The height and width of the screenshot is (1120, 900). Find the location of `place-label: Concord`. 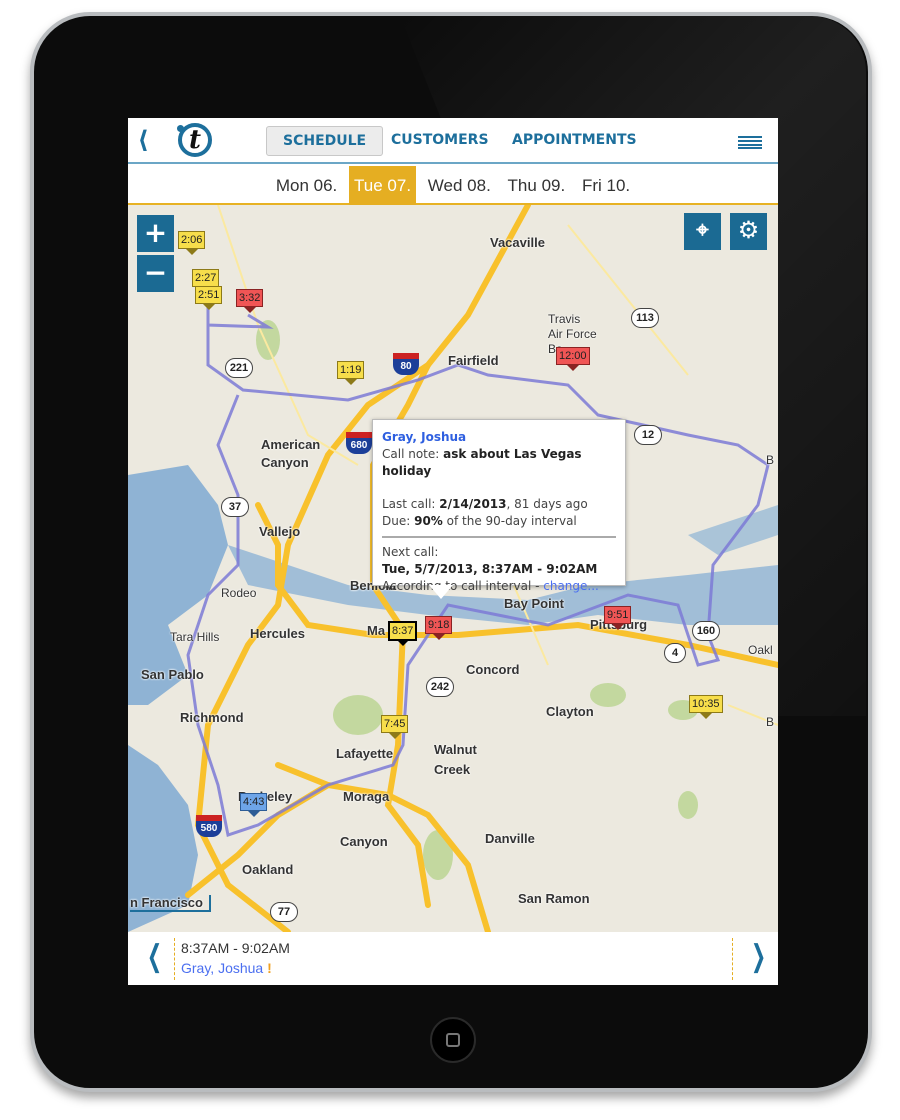

place-label: Concord is located at coordinates (493, 669).